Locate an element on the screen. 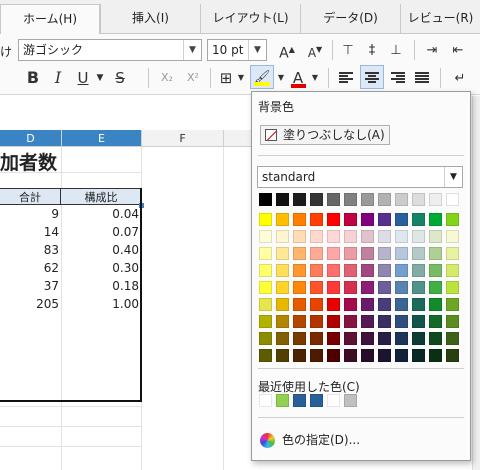  shrink-font-button: A▼ is located at coordinates (315, 50).